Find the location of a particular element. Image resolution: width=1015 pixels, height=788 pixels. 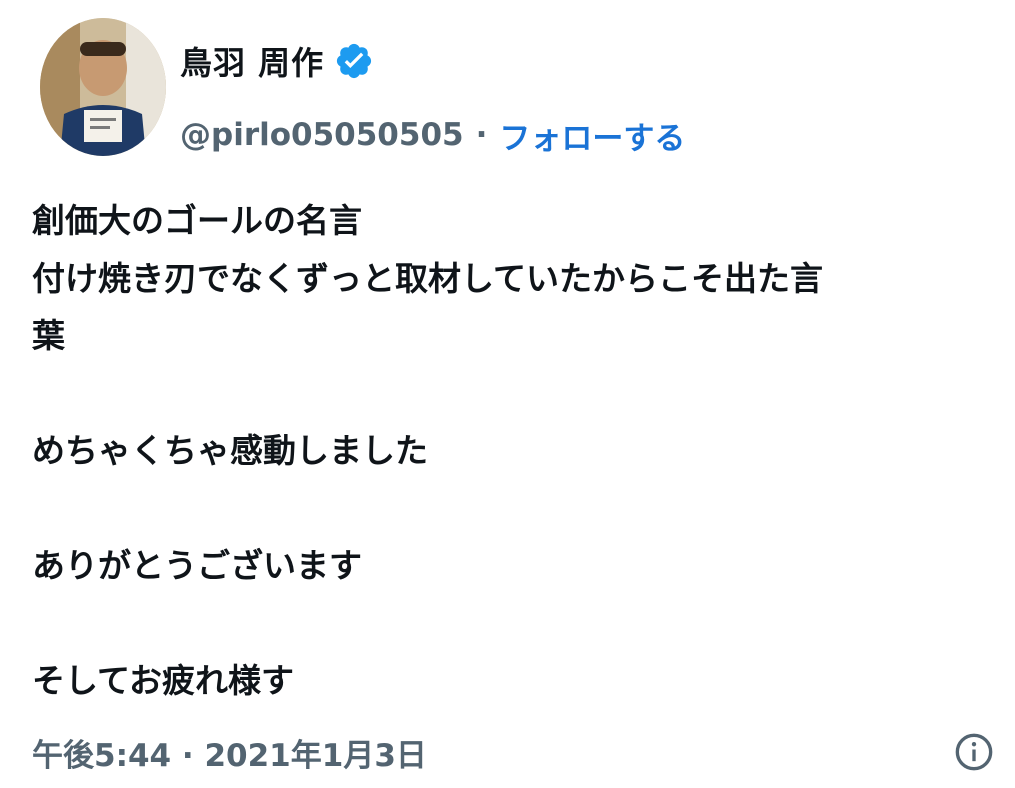

tweet-footer: 午後5:44 · 2021年1月3日 is located at coordinates (513, 752).